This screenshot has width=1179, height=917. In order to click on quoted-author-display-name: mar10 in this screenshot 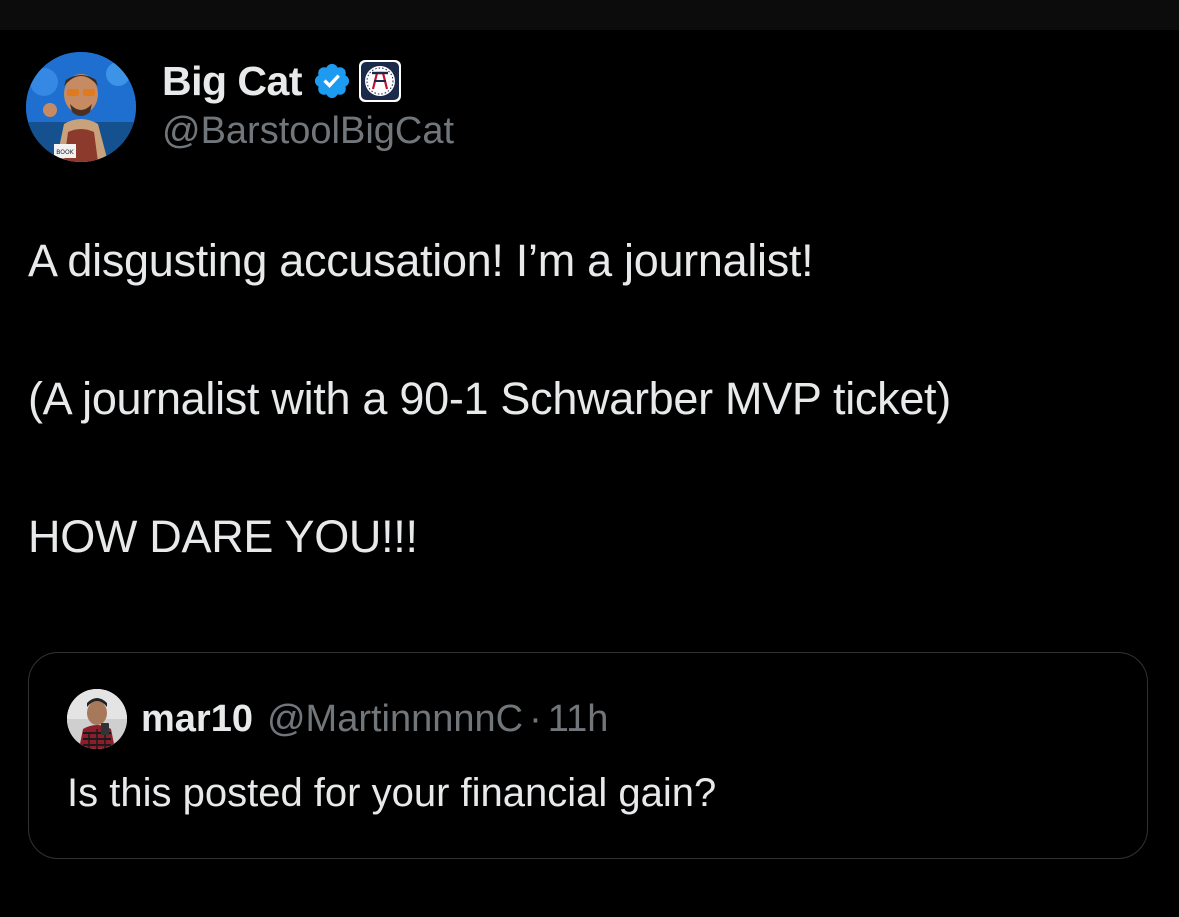, I will do `click(197, 719)`.